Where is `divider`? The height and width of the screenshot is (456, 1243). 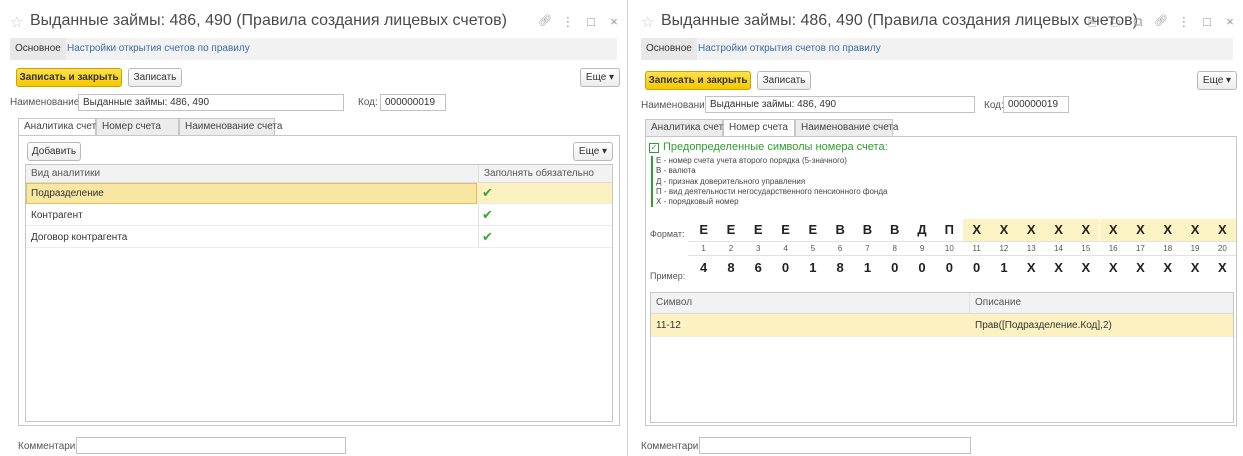
divider is located at coordinates (962, 255).